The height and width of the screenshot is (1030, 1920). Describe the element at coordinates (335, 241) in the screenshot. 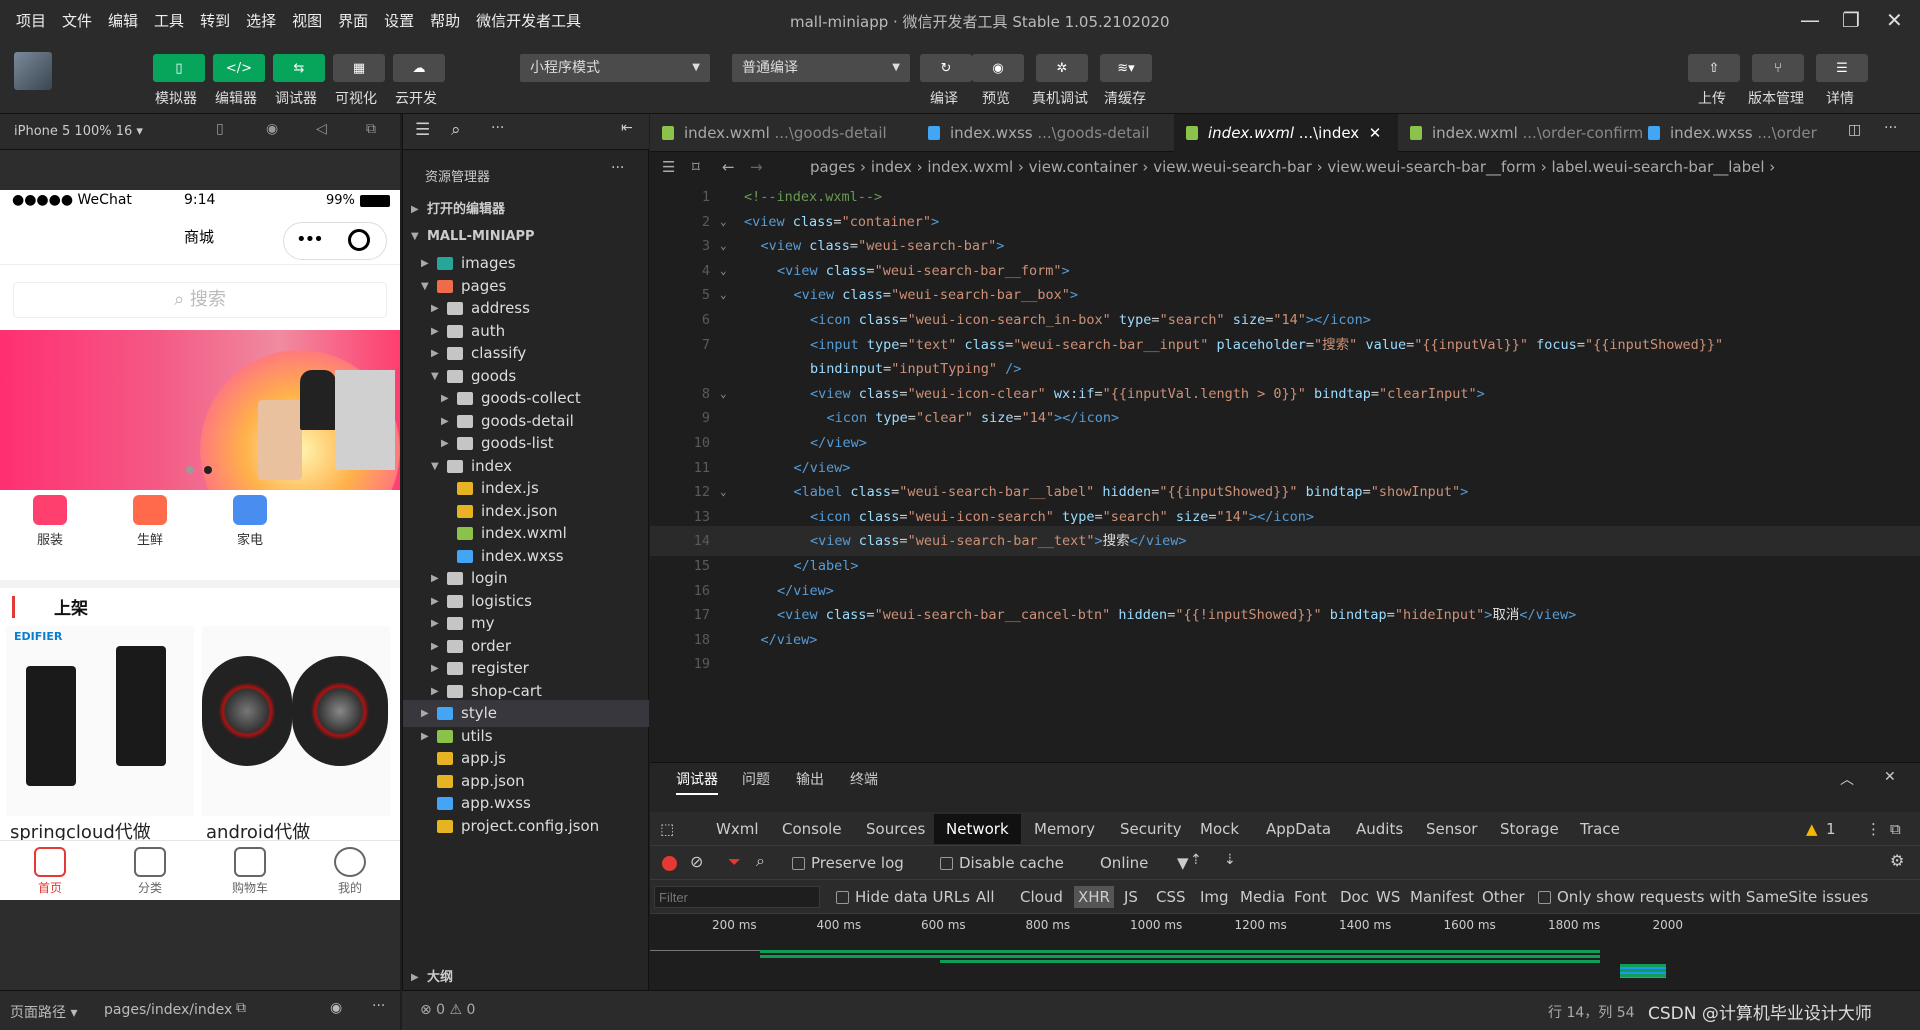

I see `capsule-button: •••` at that location.